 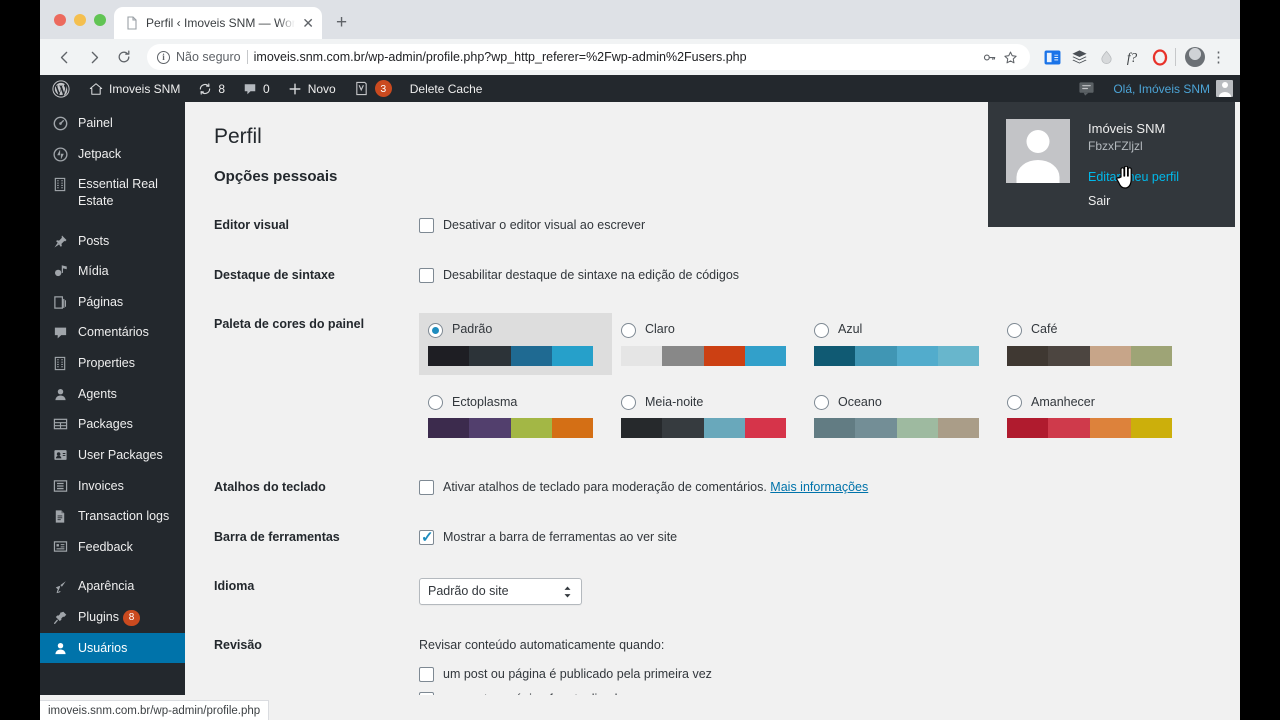 I want to click on sidebar-item-user-packages: User Packages, so click(x=112, y=455).